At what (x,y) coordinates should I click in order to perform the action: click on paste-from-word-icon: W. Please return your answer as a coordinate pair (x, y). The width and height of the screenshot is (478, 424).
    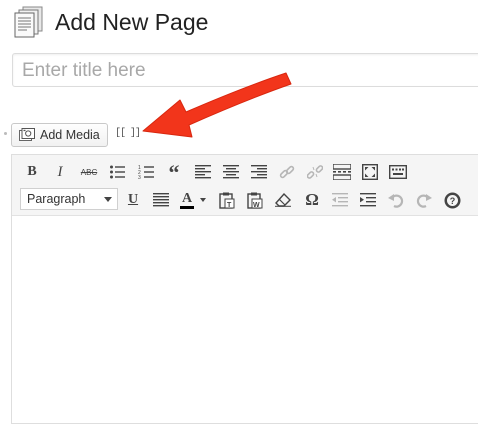
    Looking at the image, I should click on (255, 200).